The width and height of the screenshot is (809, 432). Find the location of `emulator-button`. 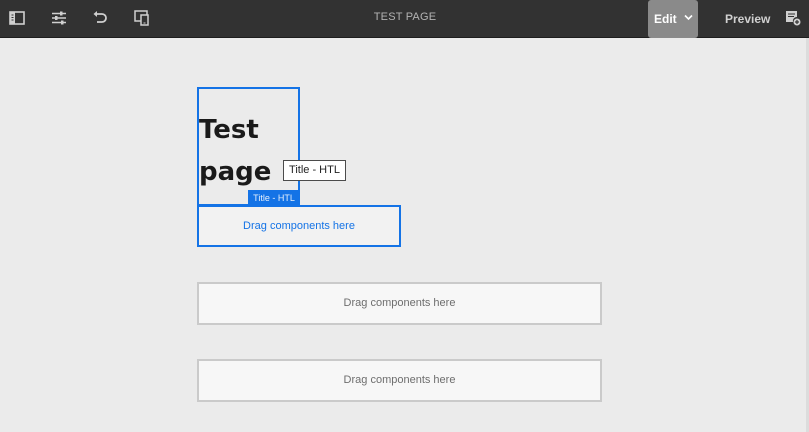

emulator-button is located at coordinates (142, 18).